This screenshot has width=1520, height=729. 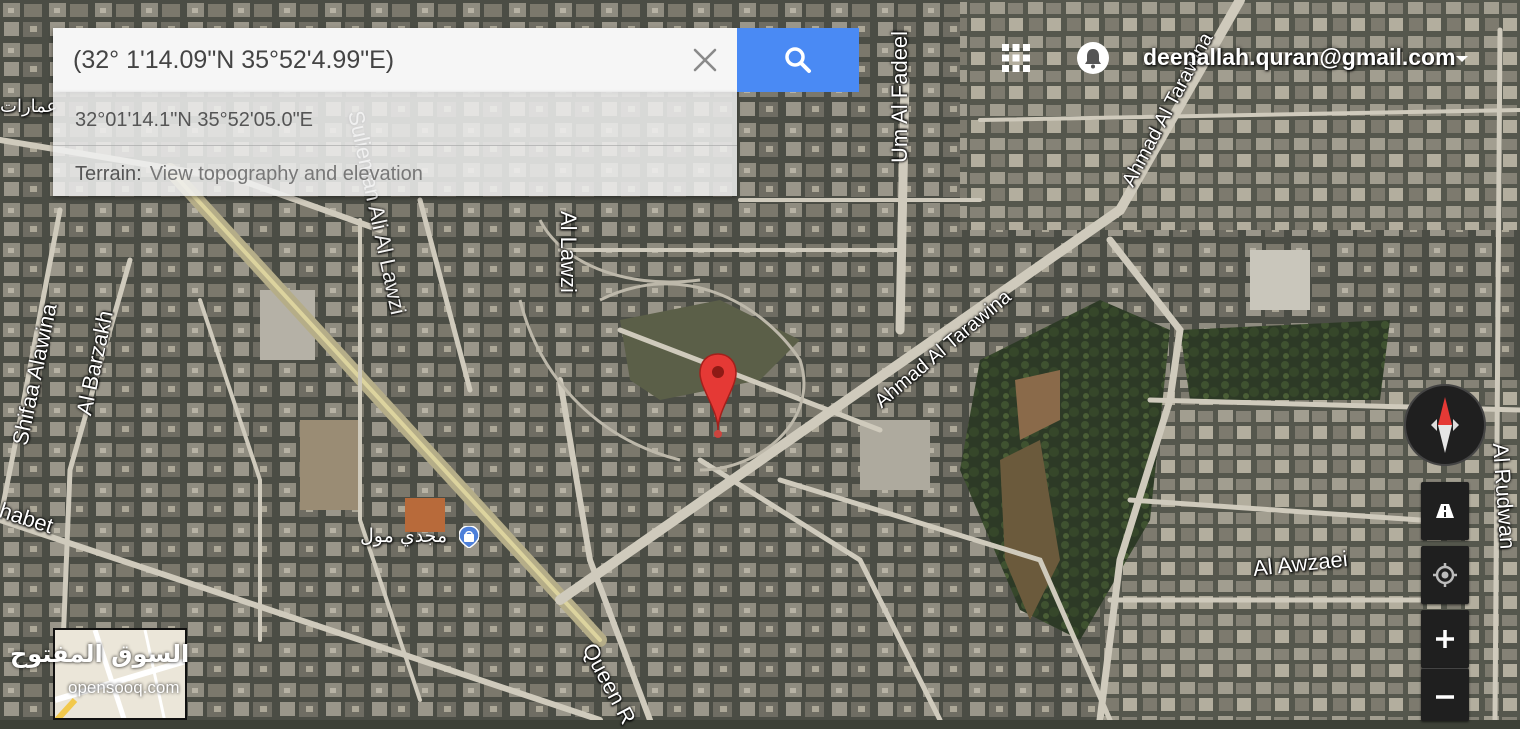 I want to click on bell-icon, so click(x=1093, y=58).